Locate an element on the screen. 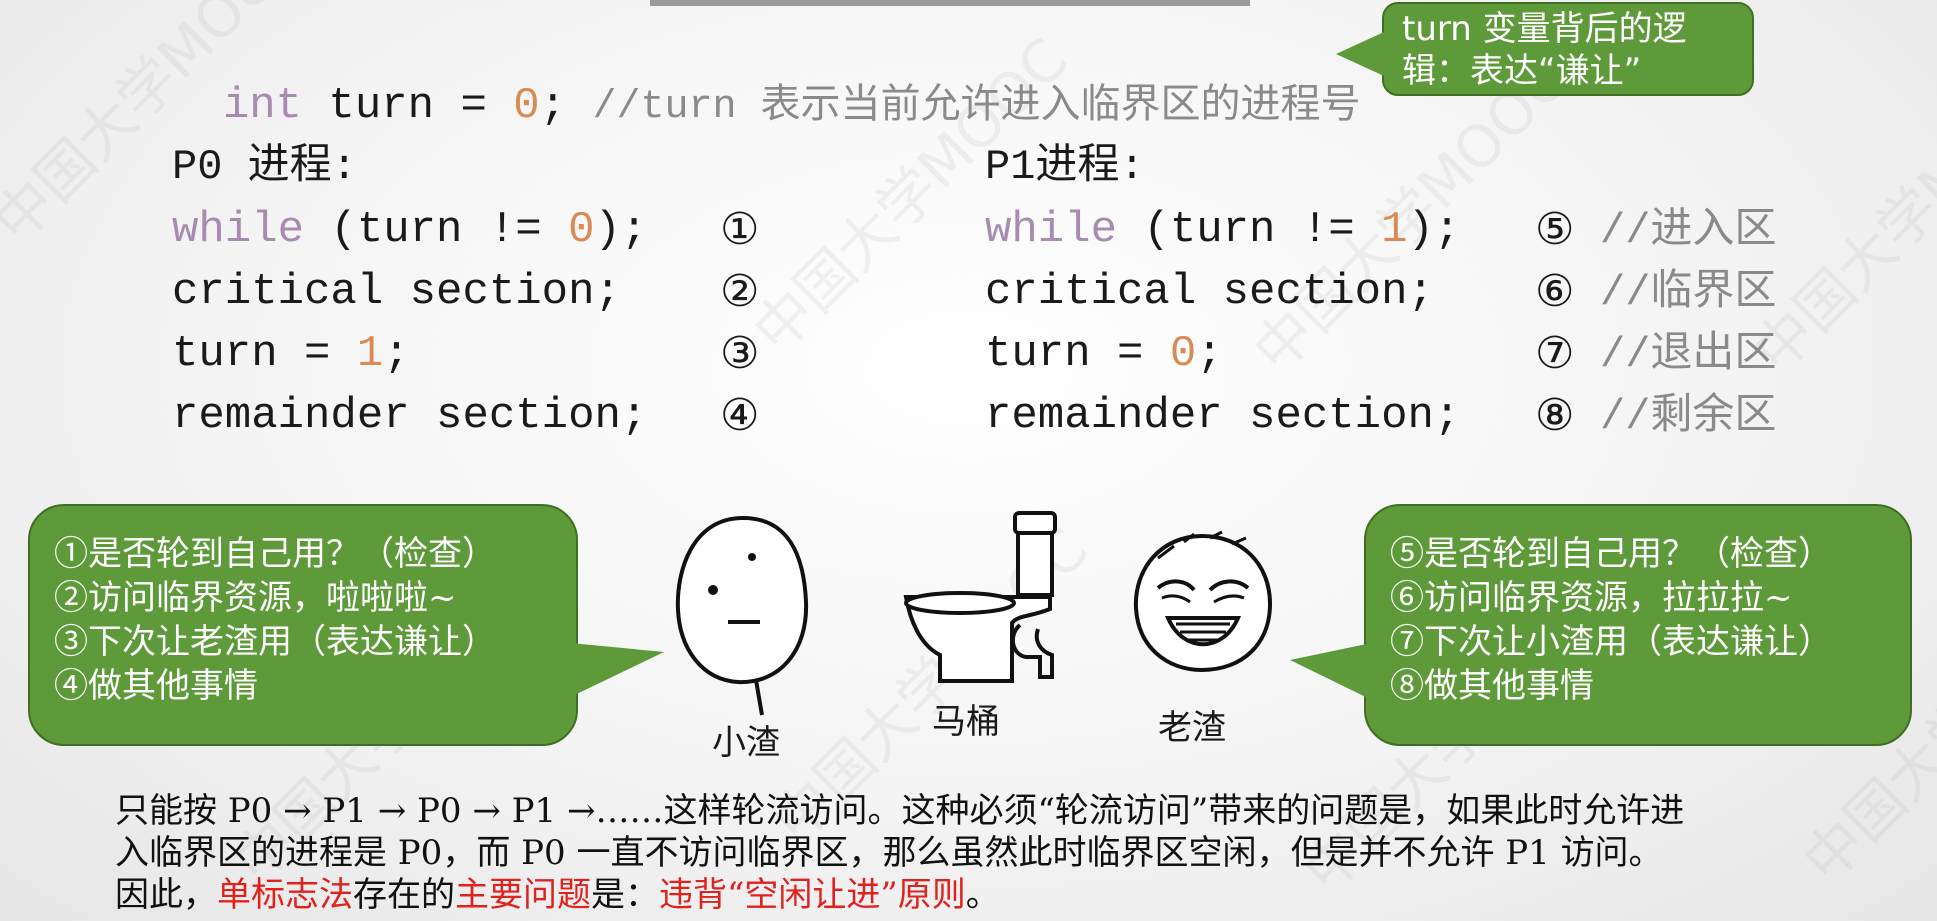  callout-tail is located at coordinates (1360, 54).